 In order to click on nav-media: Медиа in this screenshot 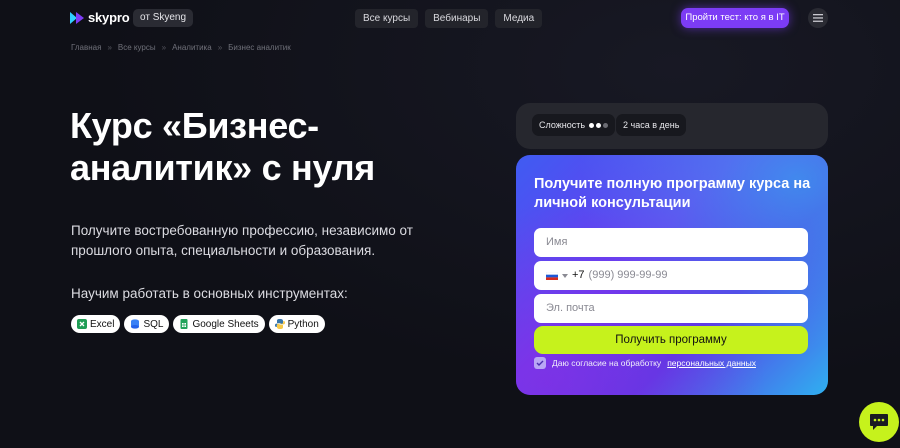, I will do `click(519, 18)`.